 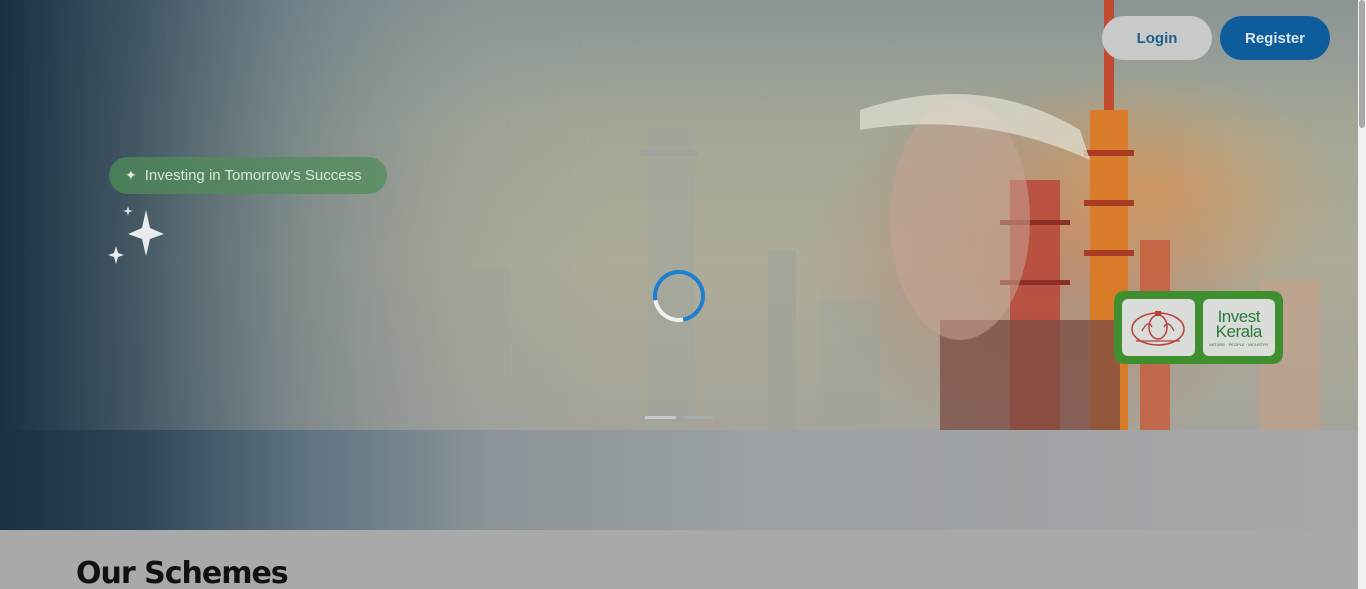 I want to click on invest-kerala-logo: Invest Kerala NATURE · PEOPLE · INDUSTRY, so click(x=1238, y=327).